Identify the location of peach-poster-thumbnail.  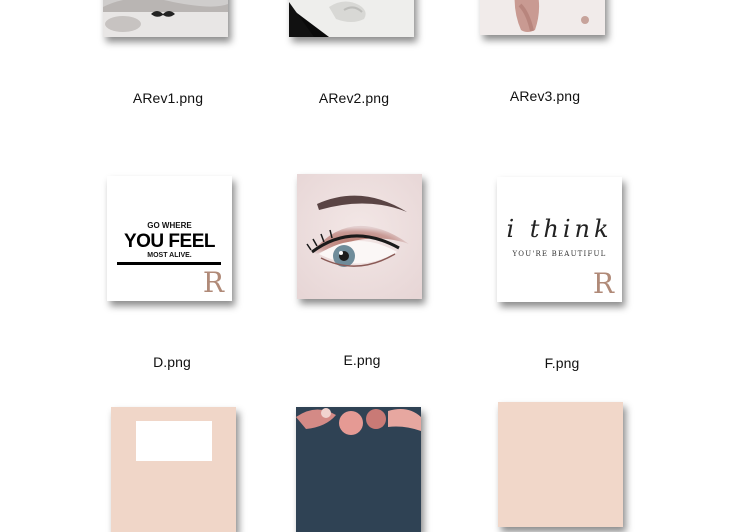
(173, 469).